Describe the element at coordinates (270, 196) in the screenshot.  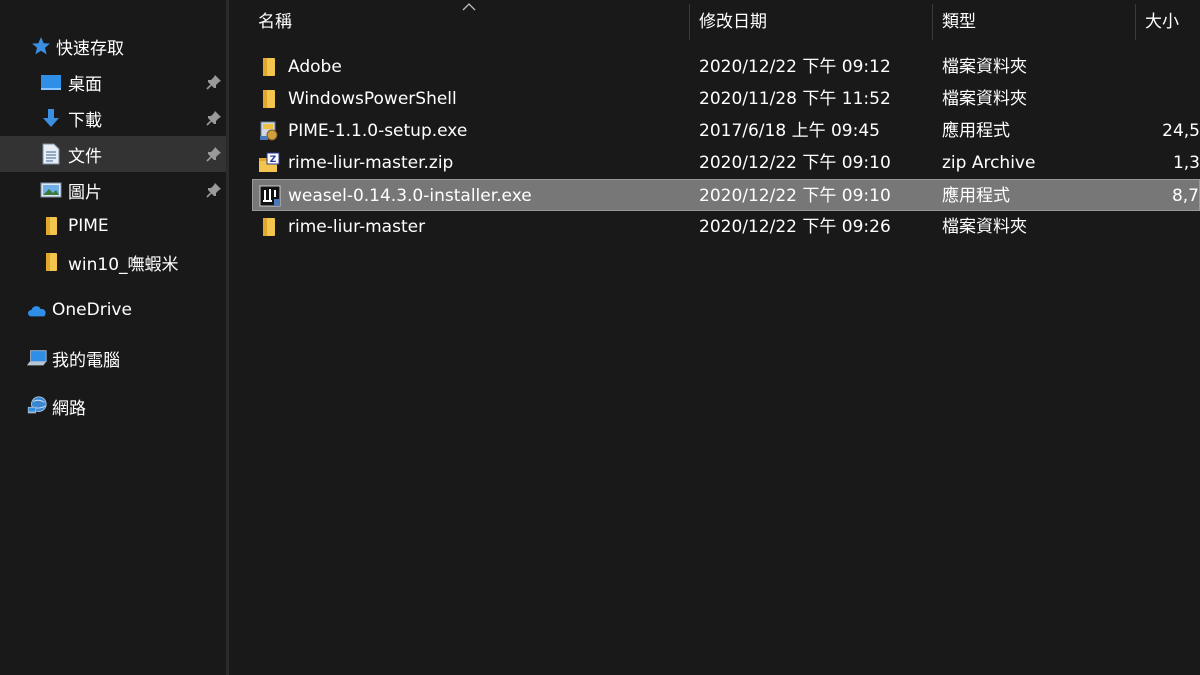
I see `weasel-icon` at that location.